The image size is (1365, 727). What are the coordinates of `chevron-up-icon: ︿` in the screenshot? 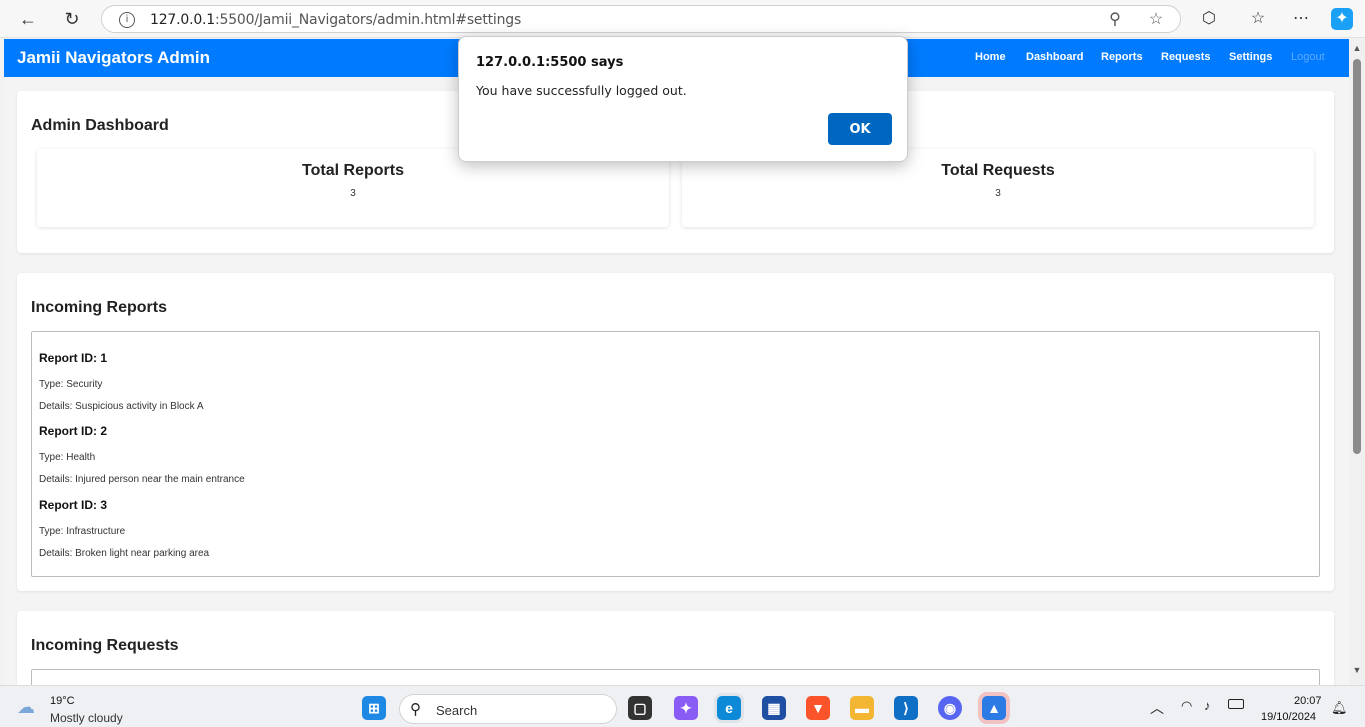 It's located at (1157, 708).